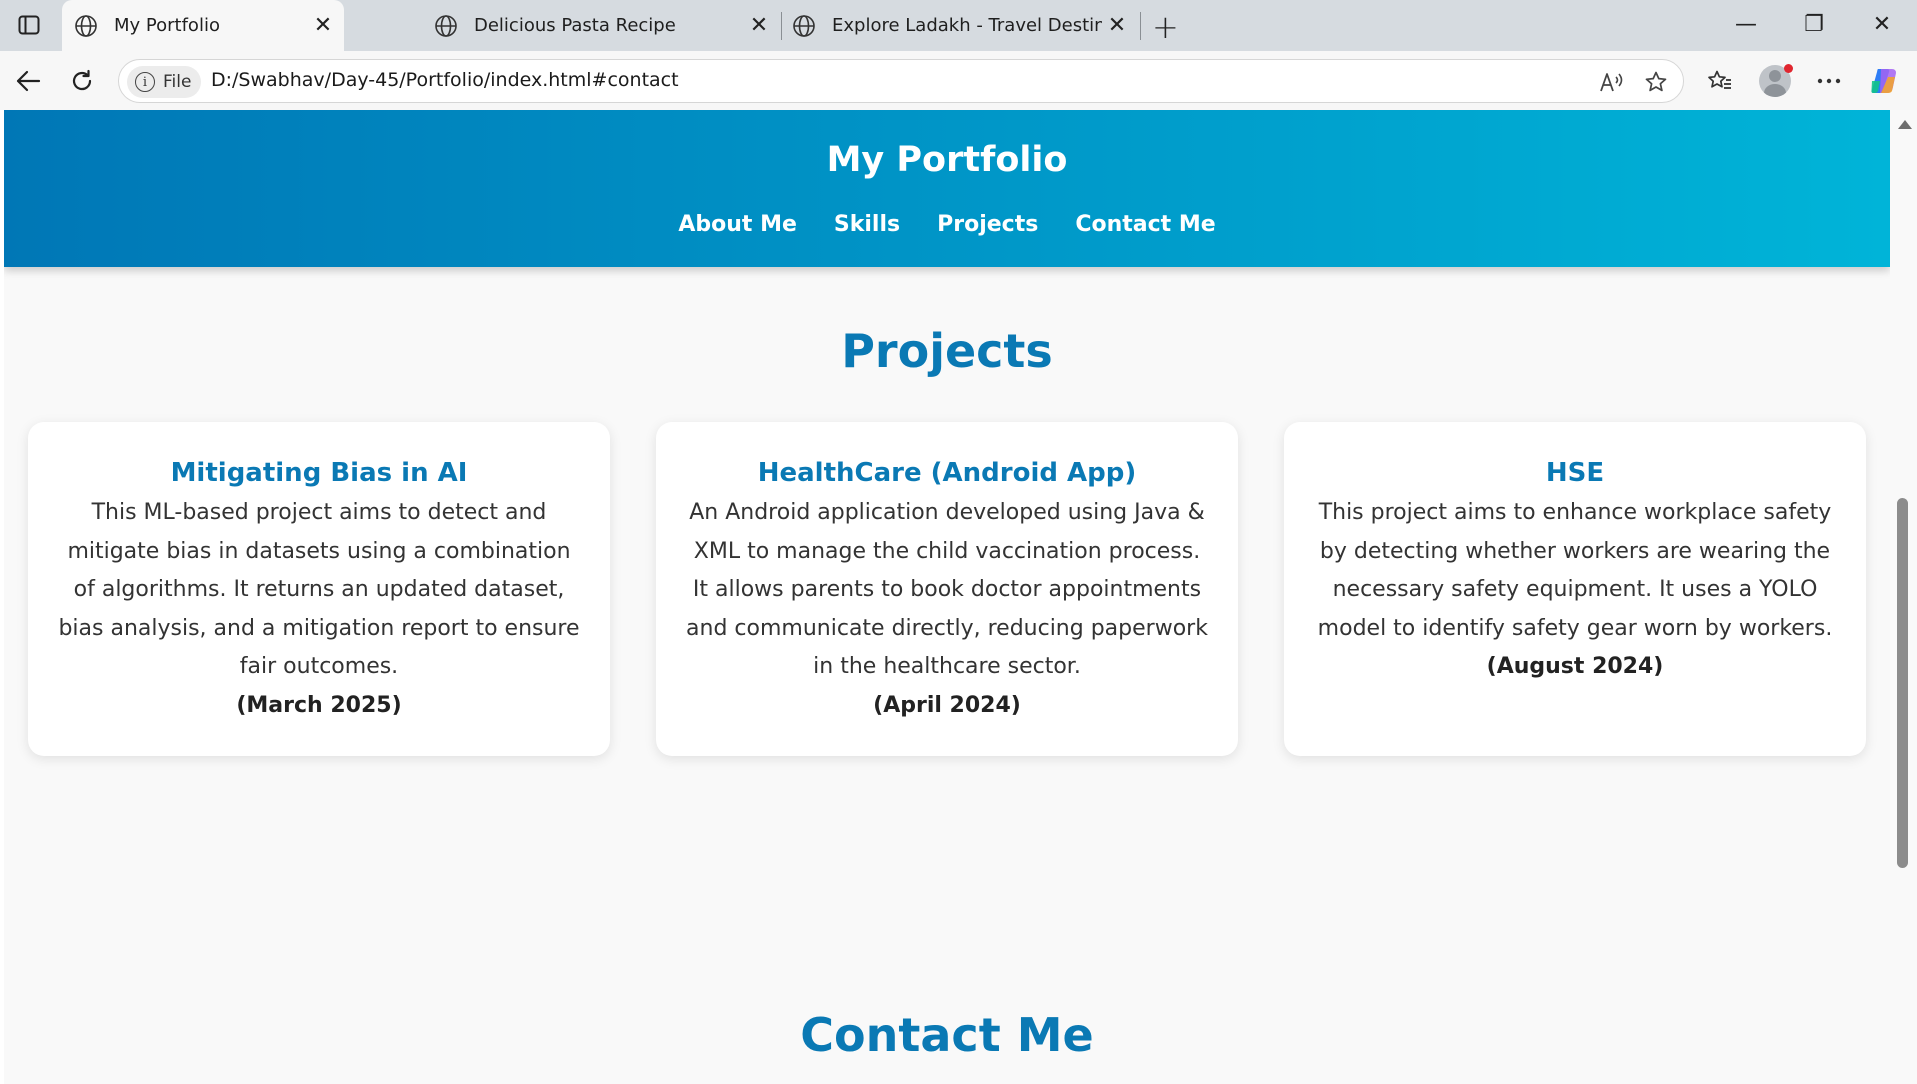  What do you see at coordinates (947, 1035) in the screenshot?
I see `contact-heading: Contact Me` at bounding box center [947, 1035].